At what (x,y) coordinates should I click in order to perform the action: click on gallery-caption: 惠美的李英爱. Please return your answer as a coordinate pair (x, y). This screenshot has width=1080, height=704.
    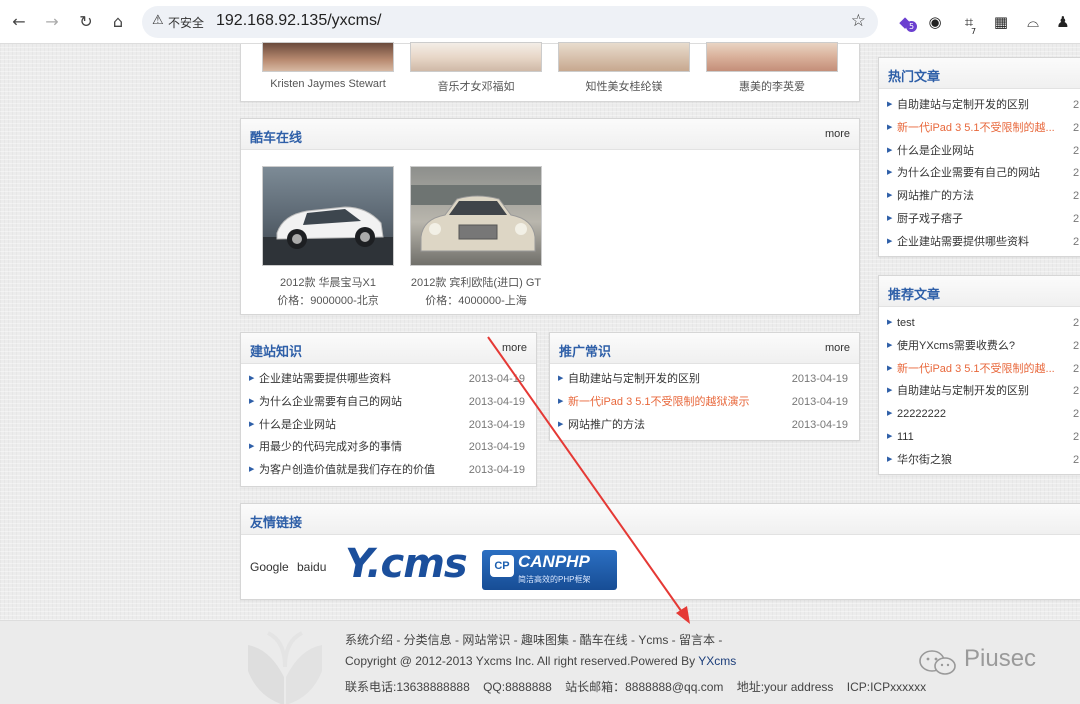
    Looking at the image, I should click on (772, 86).